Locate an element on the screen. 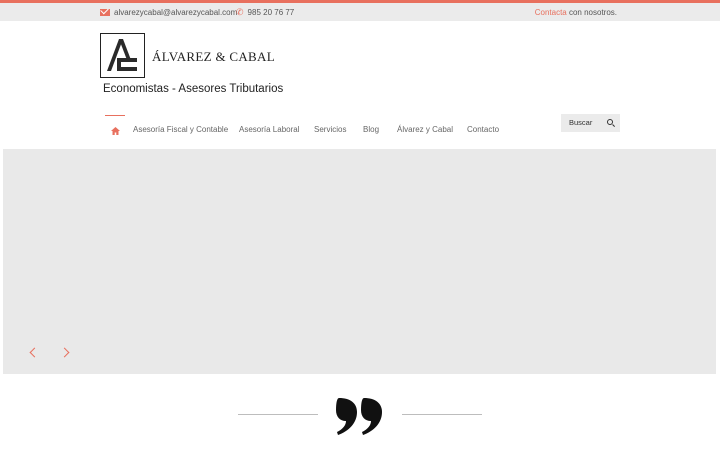  quote-divider-right is located at coordinates (442, 414).